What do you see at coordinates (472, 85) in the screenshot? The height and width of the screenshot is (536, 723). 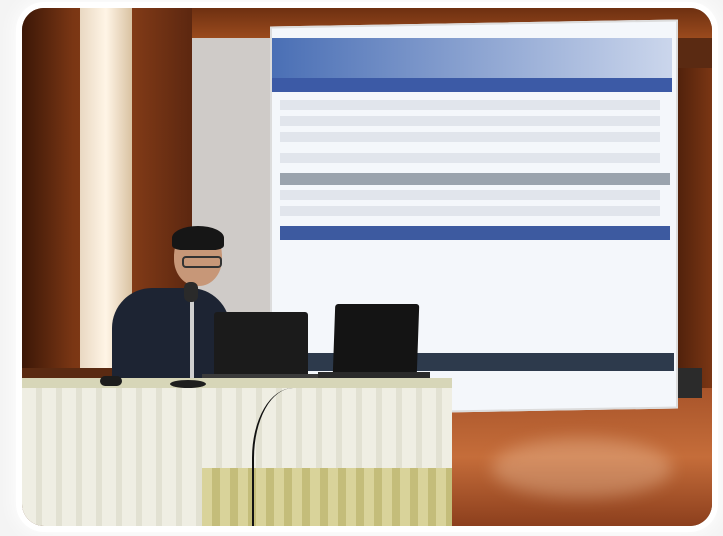 I see `projected-header-bar` at bounding box center [472, 85].